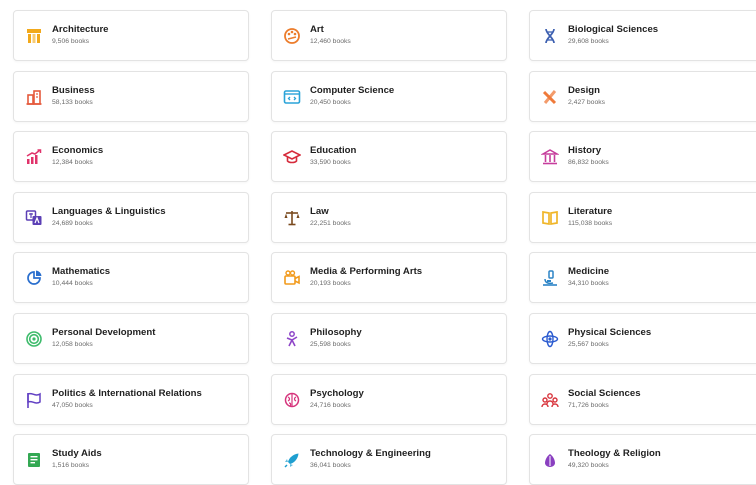  What do you see at coordinates (34, 157) in the screenshot?
I see `growth-chart-icon` at bounding box center [34, 157].